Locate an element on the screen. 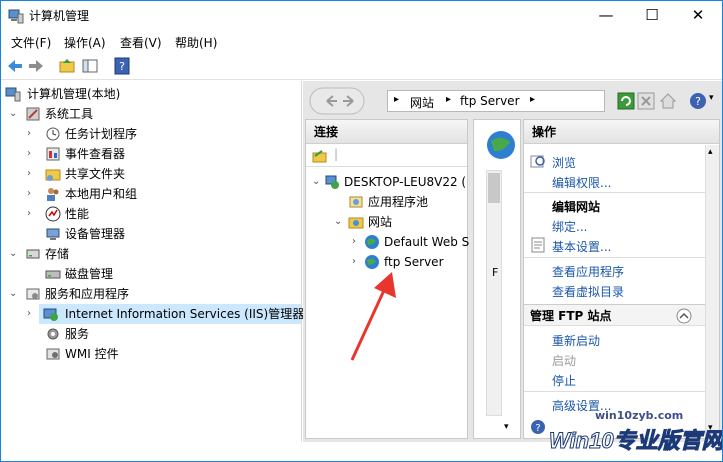  scrollbar-thumb is located at coordinates (494, 188).